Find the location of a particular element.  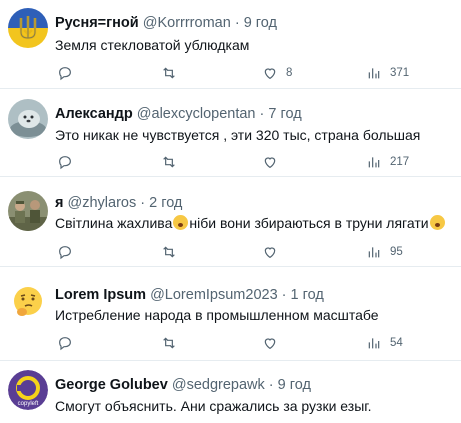

views-button: 54 is located at coordinates (384, 343).